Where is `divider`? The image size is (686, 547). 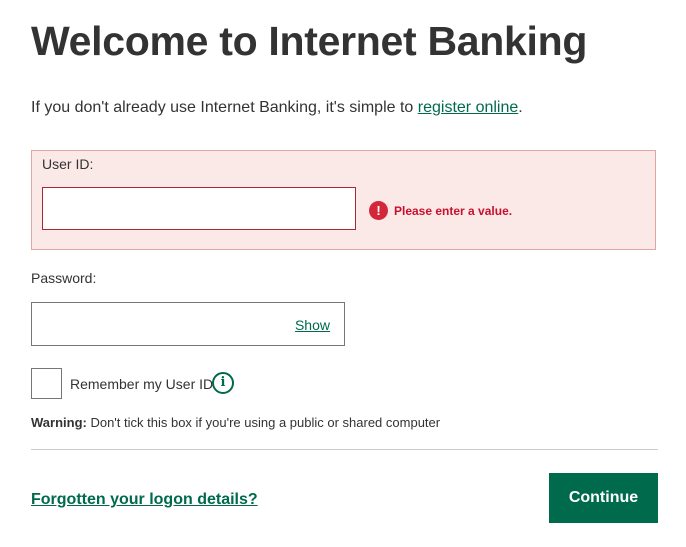
divider is located at coordinates (344, 449).